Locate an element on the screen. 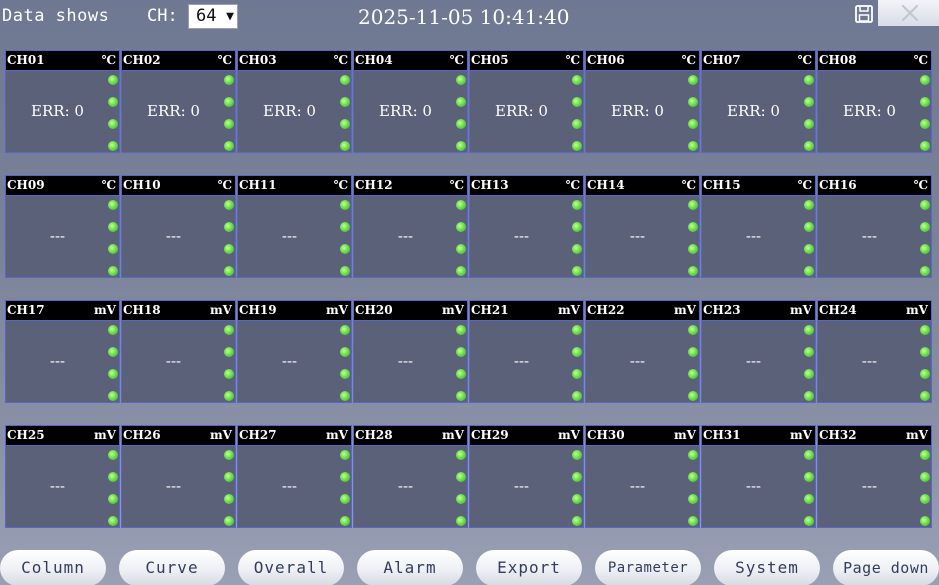 The width and height of the screenshot is (939, 585). channel-count-label: CH: is located at coordinates (162, 16).